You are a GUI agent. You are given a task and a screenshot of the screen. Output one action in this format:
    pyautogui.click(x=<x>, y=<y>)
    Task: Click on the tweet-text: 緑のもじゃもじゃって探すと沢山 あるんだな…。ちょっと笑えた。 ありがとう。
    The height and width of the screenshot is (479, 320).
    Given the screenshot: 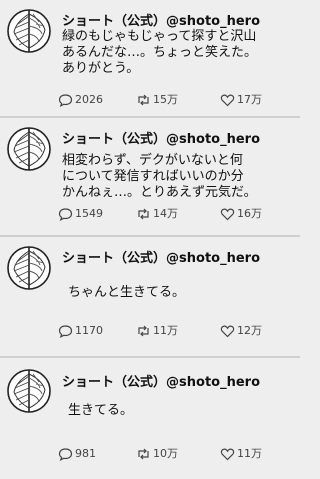 What is the action you would take?
    pyautogui.click(x=160, y=52)
    